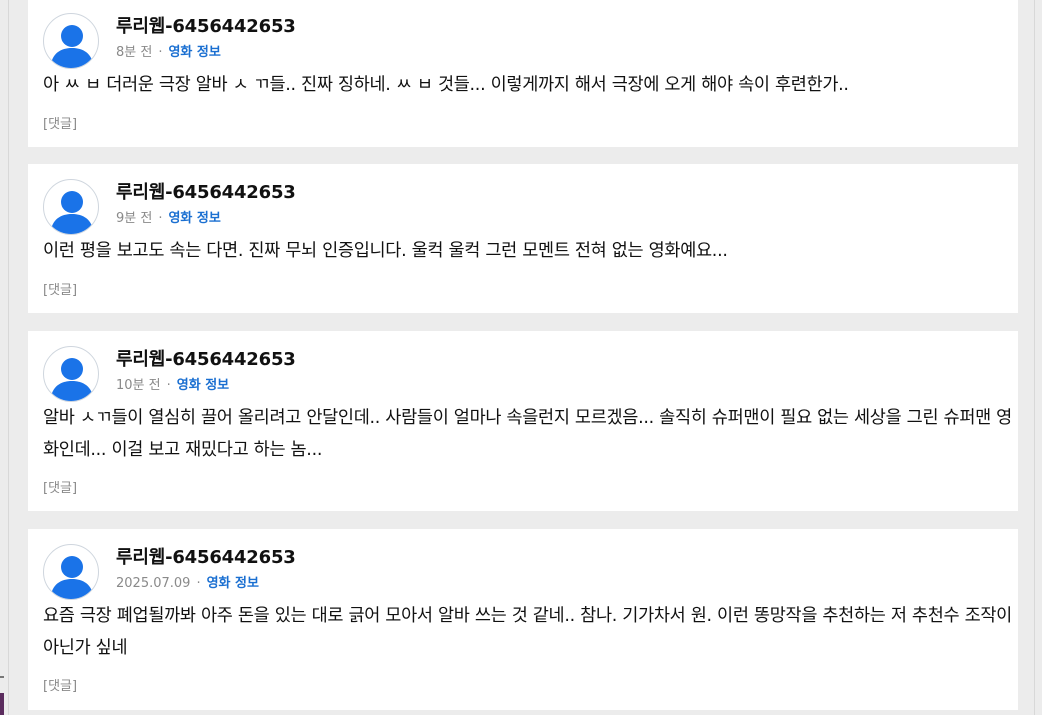  I want to click on comment-meta: 9분 전 · 영화 정보, so click(168, 216).